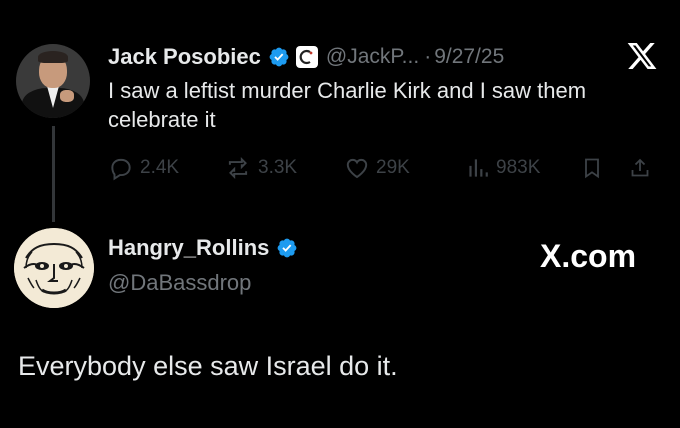  I want to click on xcom-watermark: X.com, so click(588, 256).